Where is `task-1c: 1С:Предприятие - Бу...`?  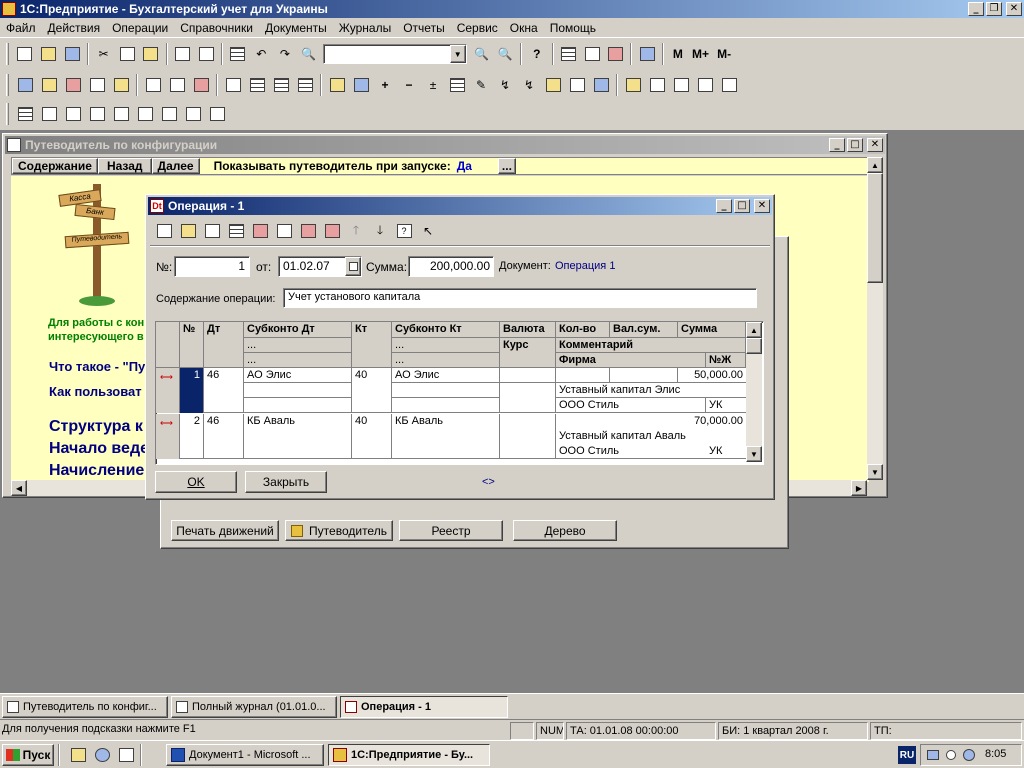 task-1c: 1С:Предприятие - Бу... is located at coordinates (409, 755).